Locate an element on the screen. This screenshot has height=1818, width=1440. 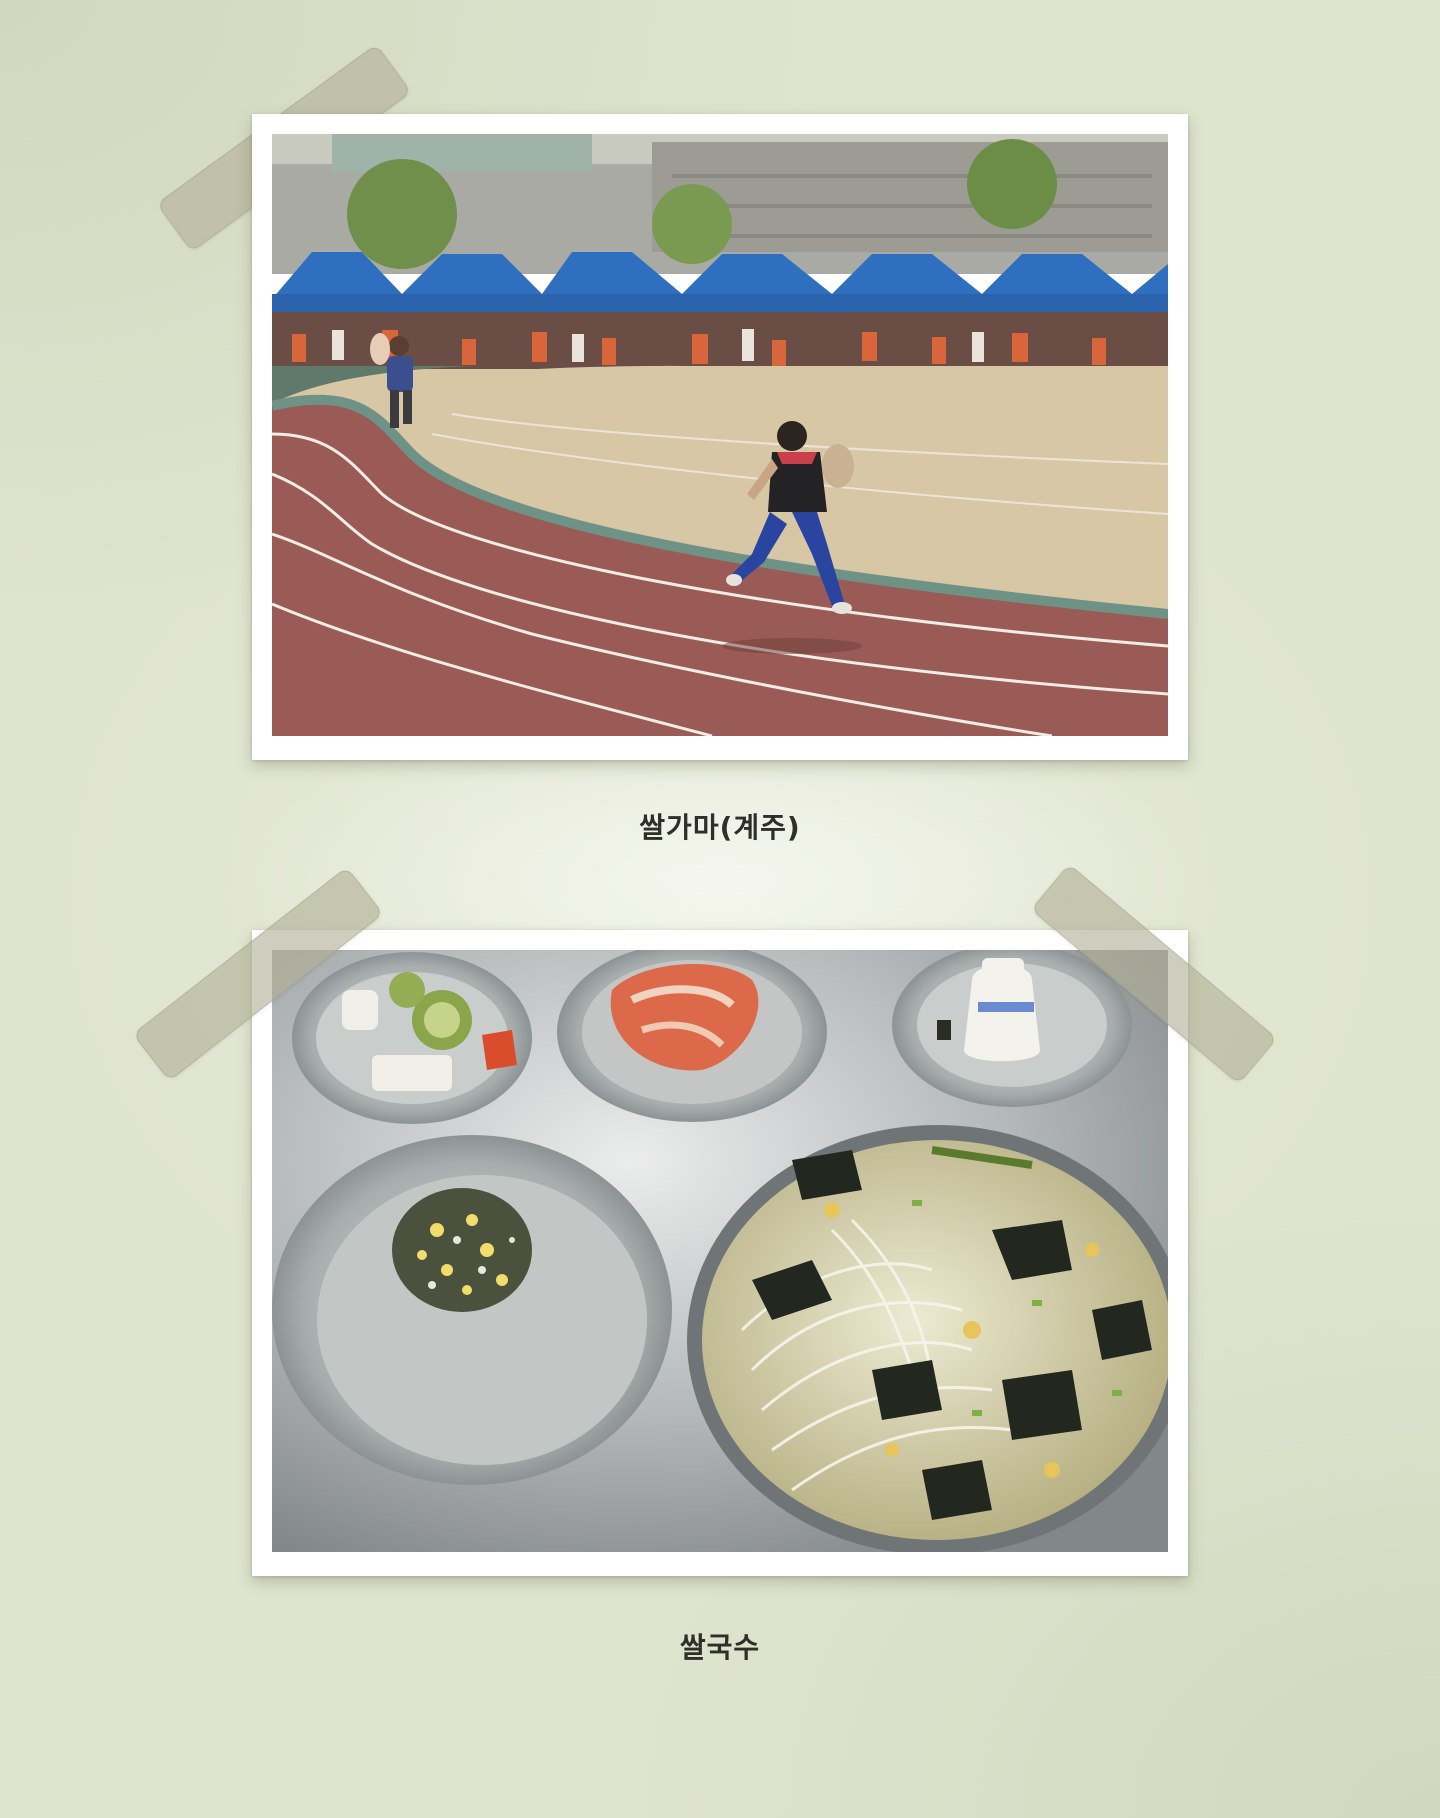
photo-caption-relay: 쌀가마(계주) is located at coordinates (720, 827).